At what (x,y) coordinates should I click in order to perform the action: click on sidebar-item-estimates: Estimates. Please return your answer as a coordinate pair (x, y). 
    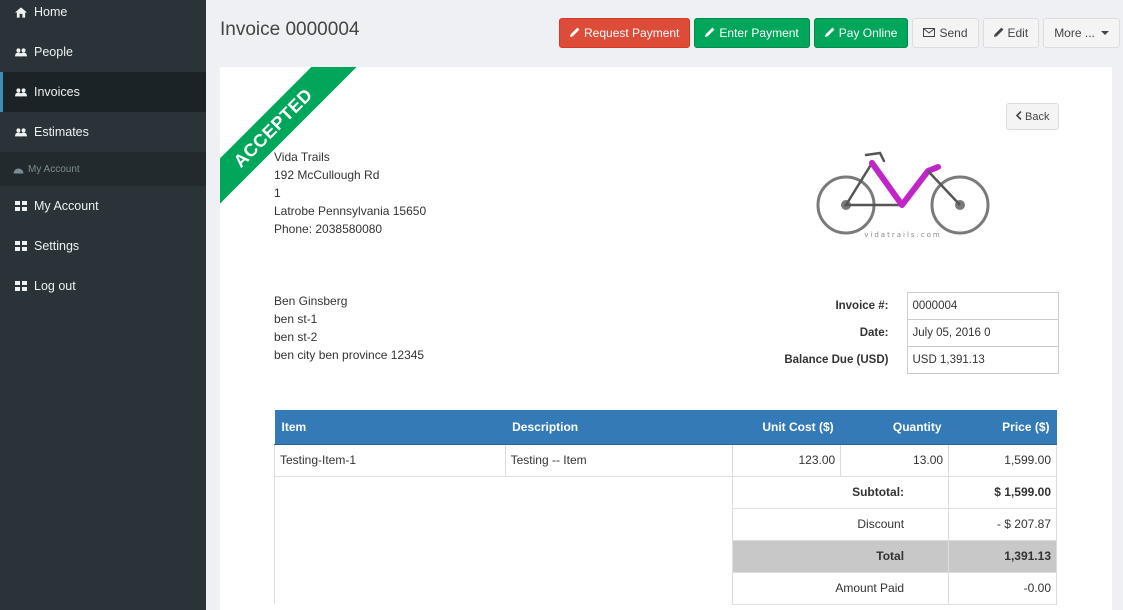
    Looking at the image, I should click on (103, 132).